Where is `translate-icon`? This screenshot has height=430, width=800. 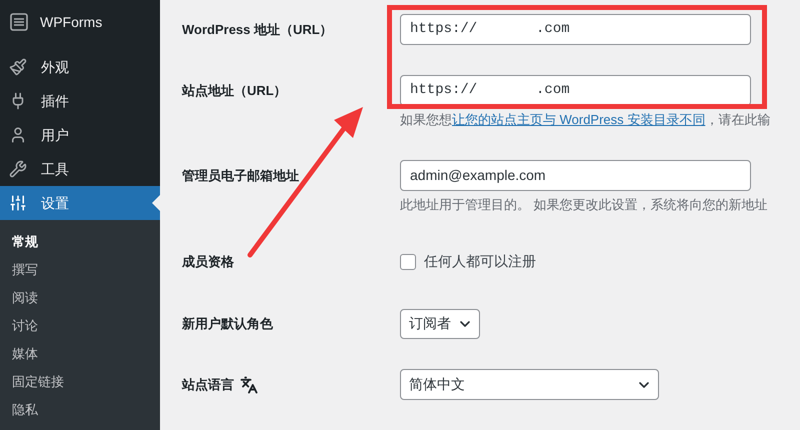 translate-icon is located at coordinates (249, 385).